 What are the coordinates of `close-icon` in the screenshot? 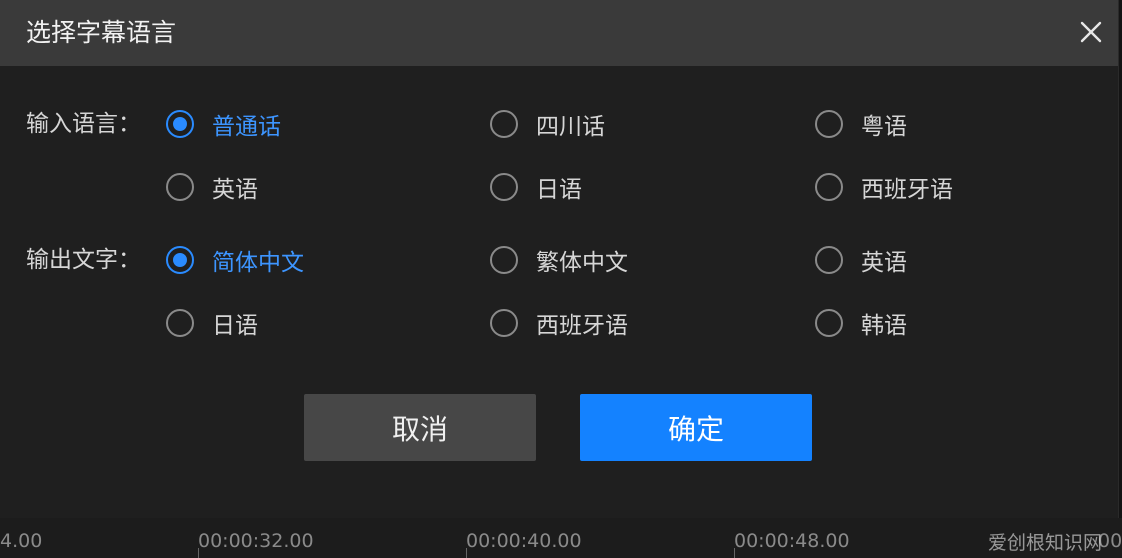 It's located at (1091, 32).